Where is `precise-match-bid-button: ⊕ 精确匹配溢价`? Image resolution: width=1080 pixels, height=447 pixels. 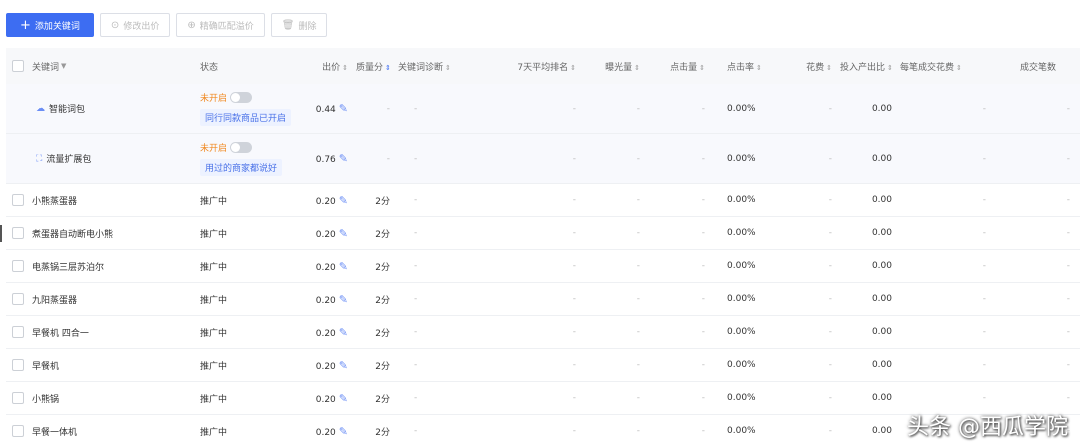
precise-match-bid-button: ⊕ 精确匹配溢价 is located at coordinates (220, 25).